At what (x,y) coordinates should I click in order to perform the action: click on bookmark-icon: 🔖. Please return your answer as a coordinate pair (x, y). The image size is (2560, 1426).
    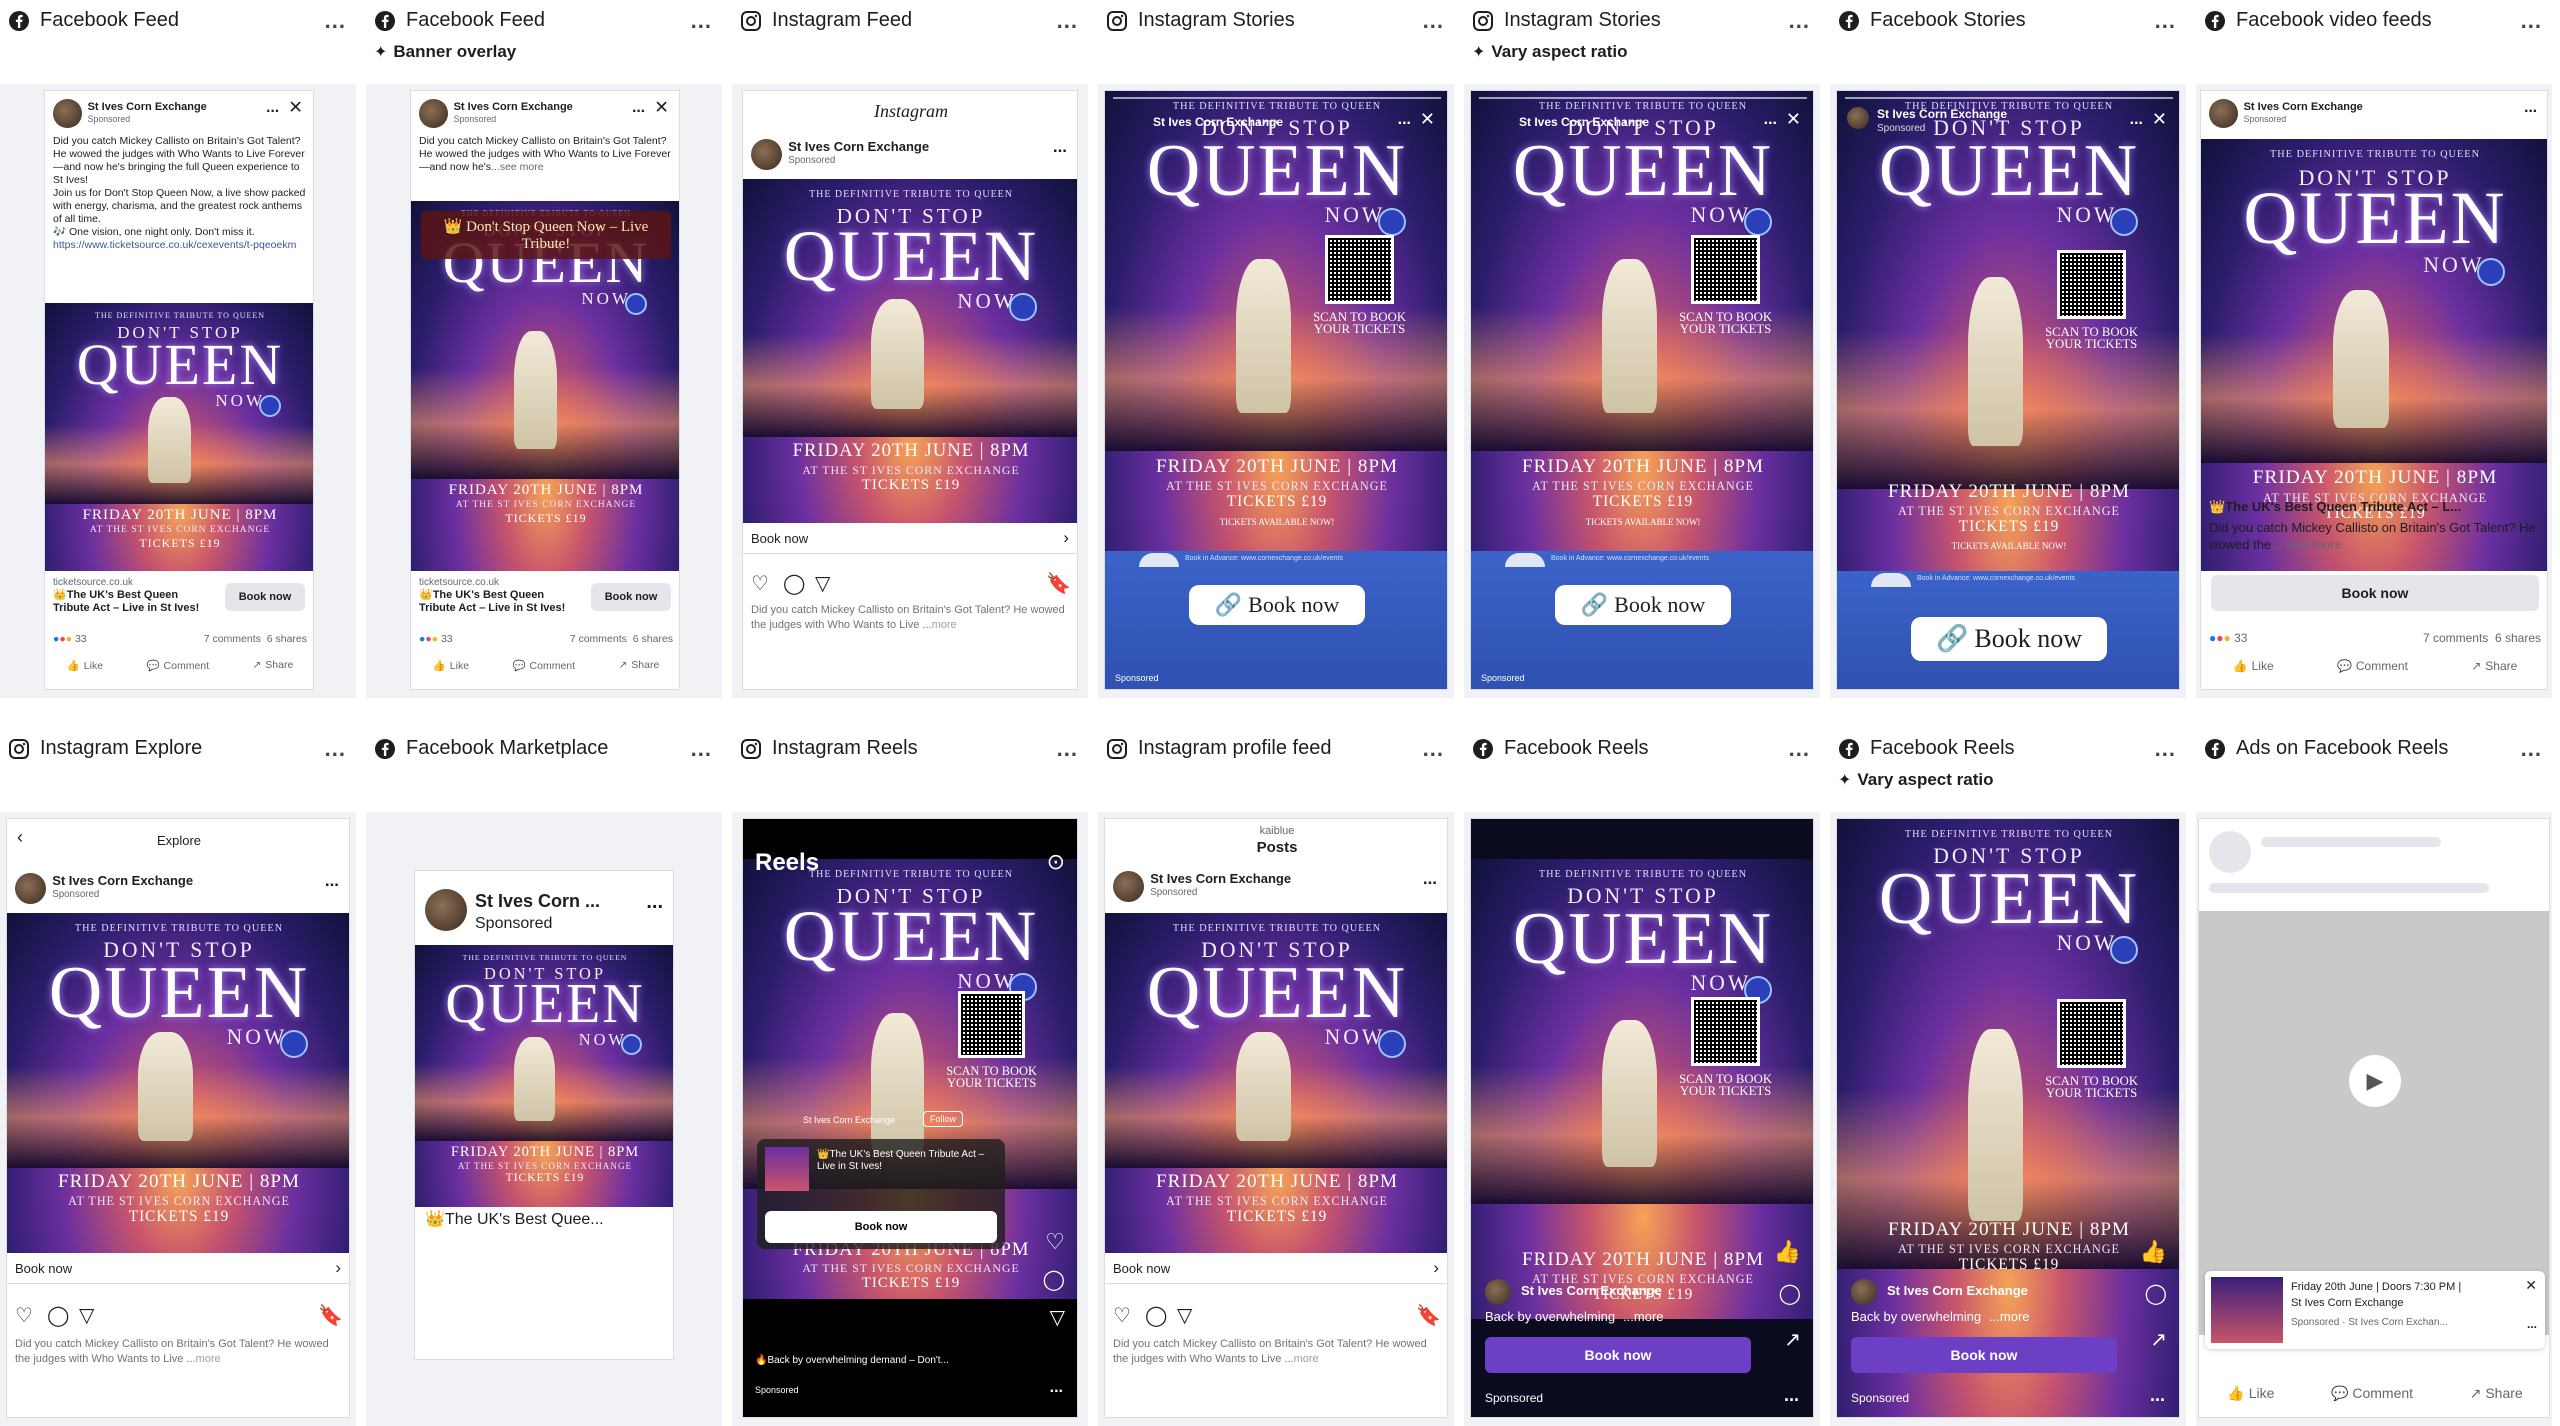
    Looking at the image, I should click on (1058, 583).